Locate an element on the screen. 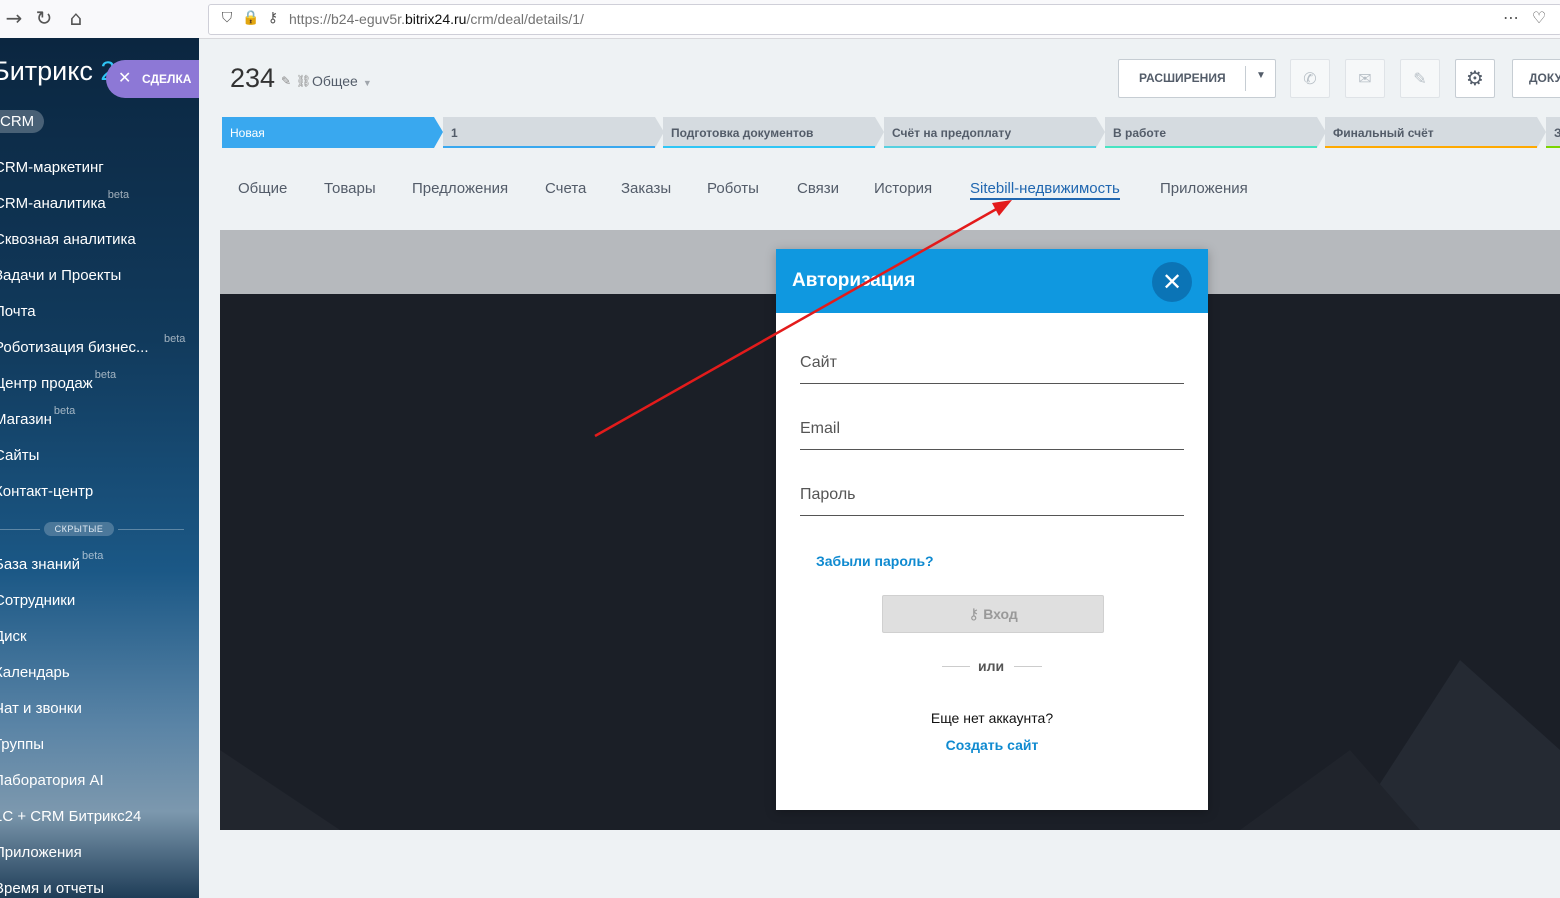 The image size is (1560, 898). sidebar-item: Магазин is located at coordinates (26, 419).